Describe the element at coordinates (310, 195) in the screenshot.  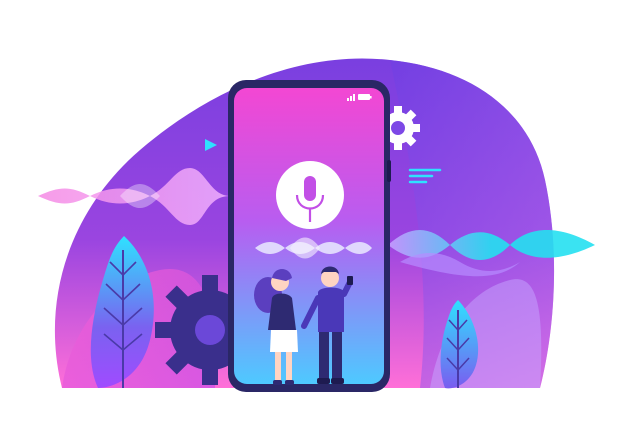
I see `microphone-button` at that location.